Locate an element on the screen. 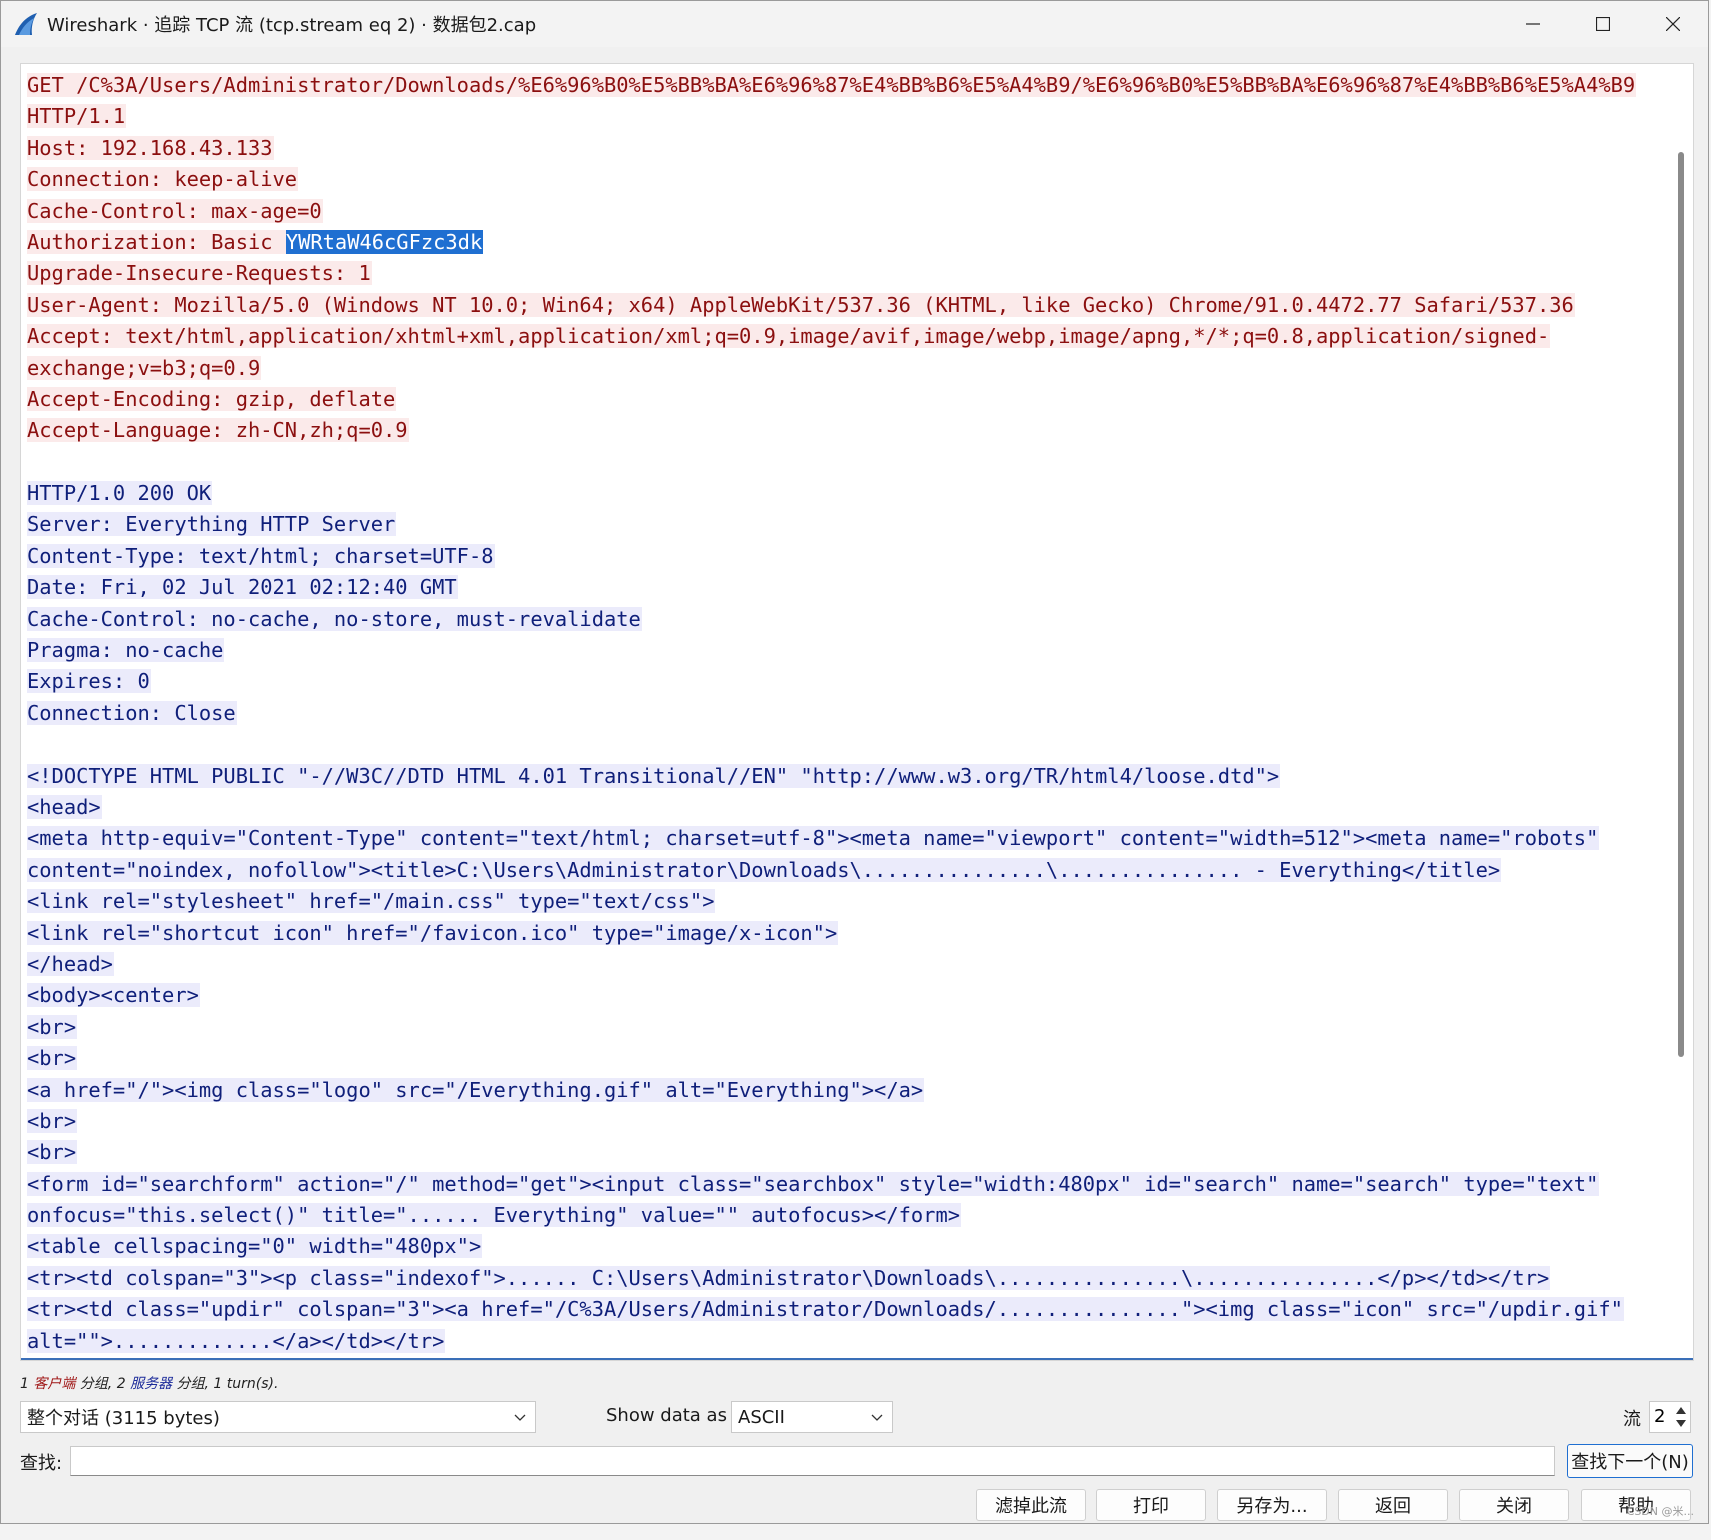  stream-text-segment: </head> is located at coordinates (70, 963).